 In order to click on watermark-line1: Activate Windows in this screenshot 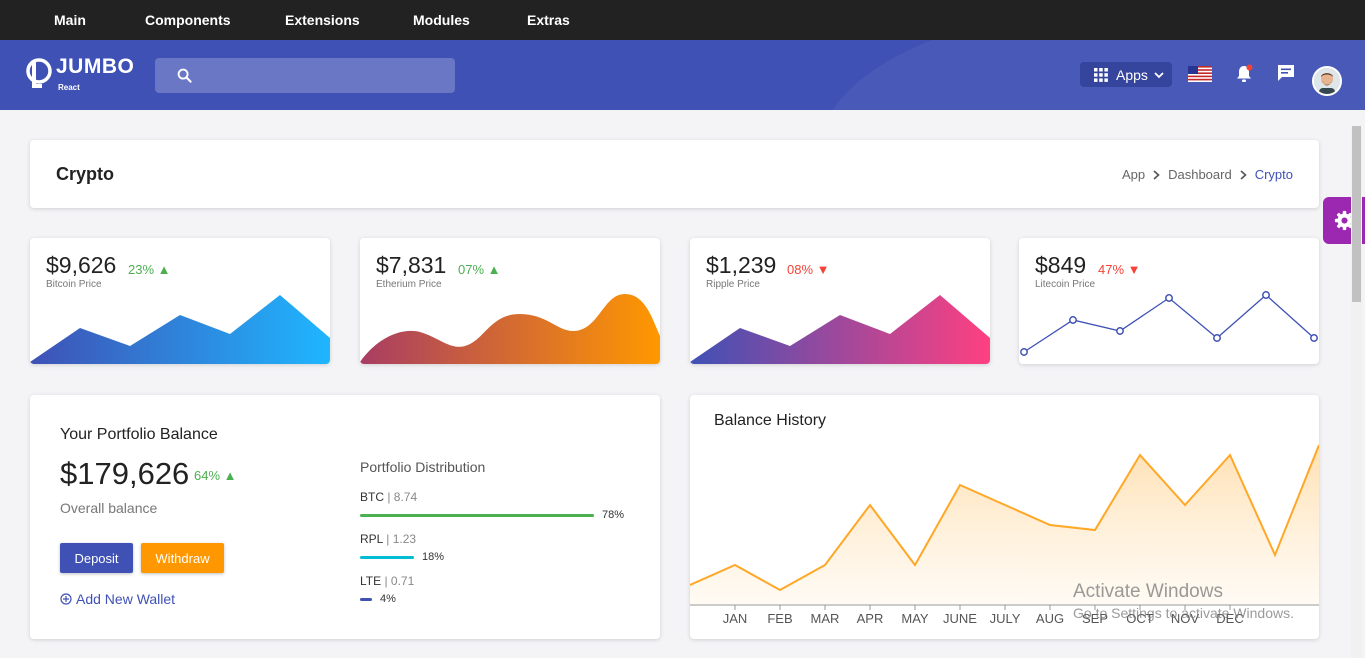, I will do `click(1148, 591)`.